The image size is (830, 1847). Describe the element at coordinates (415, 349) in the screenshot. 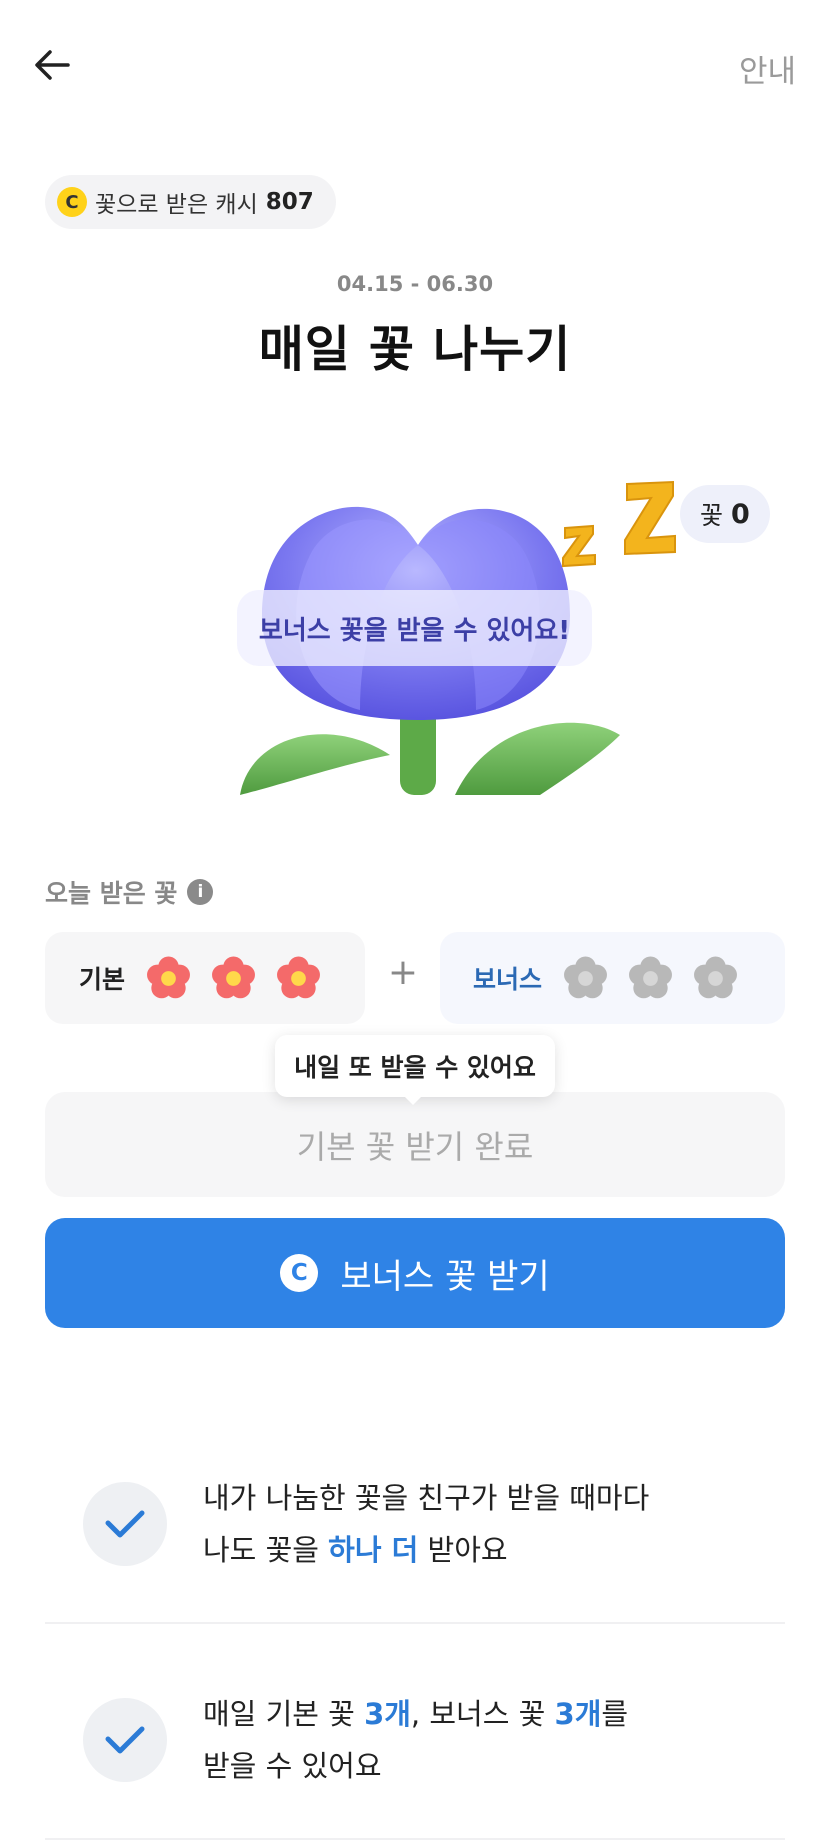

I see `page-title: 매일 꽃 나누기` at that location.